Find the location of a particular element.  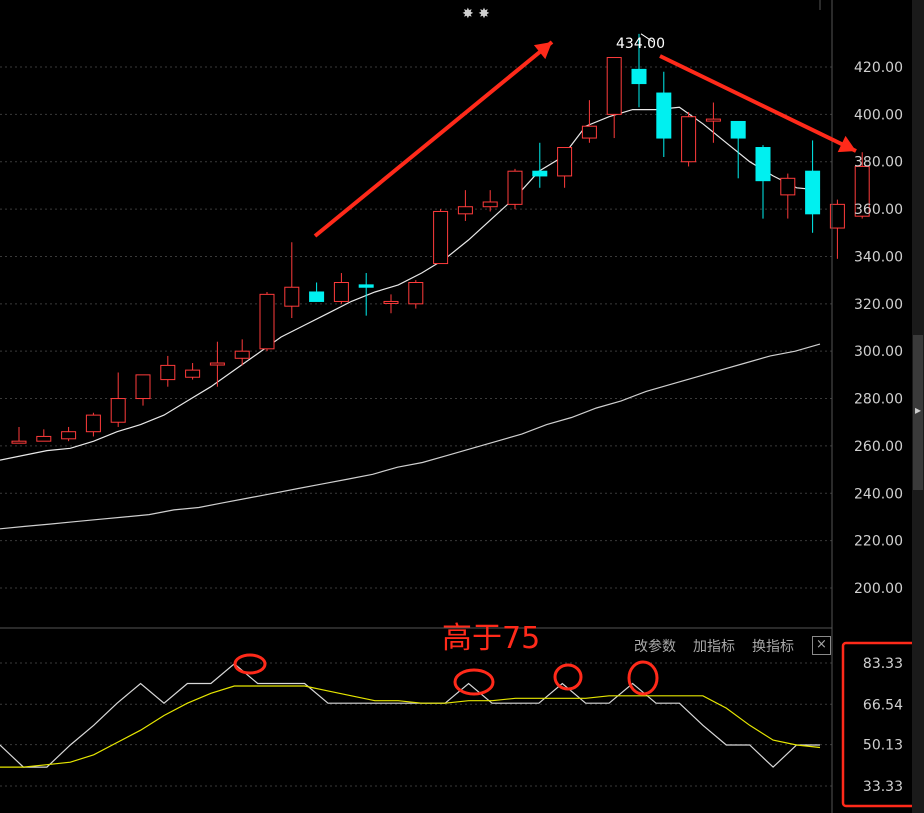

price-tick-label: 260.00 is located at coordinates (878, 447).